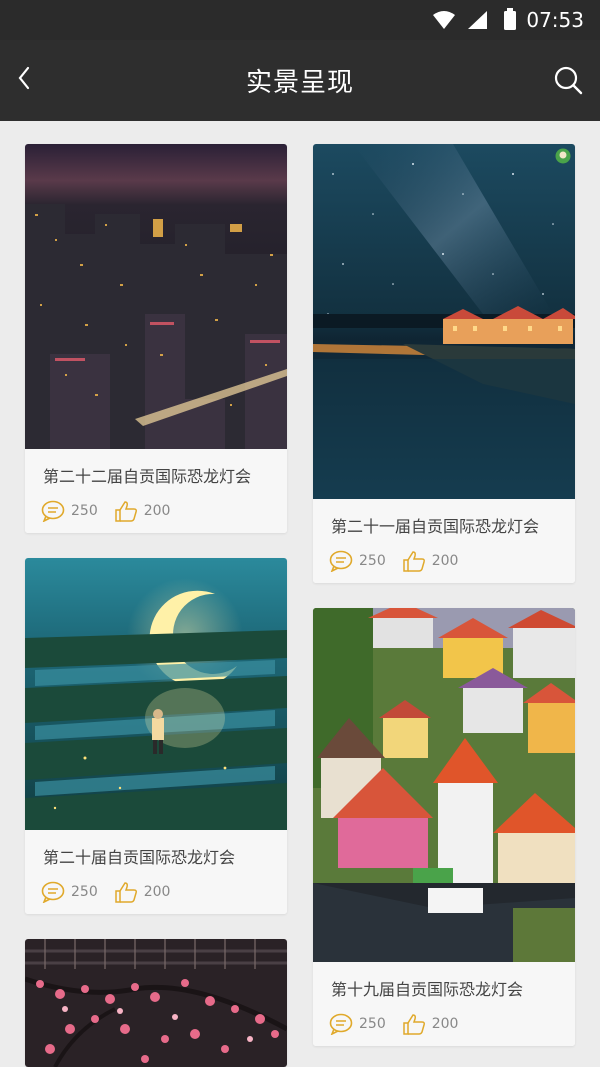  What do you see at coordinates (510, 19) in the screenshot?
I see `battery-icon` at bounding box center [510, 19].